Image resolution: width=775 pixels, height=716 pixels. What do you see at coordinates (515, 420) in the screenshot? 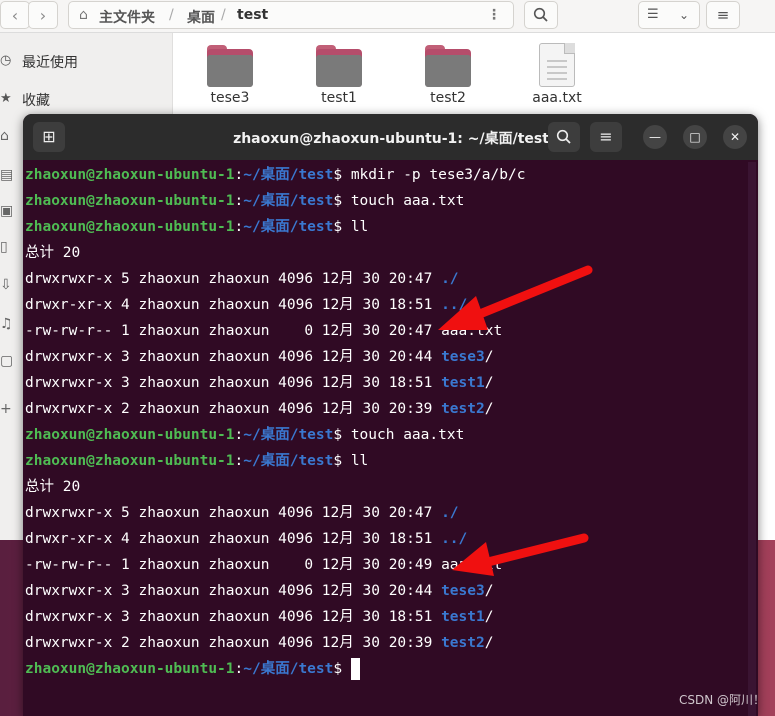
I see `annotation-arrows` at bounding box center [515, 420].